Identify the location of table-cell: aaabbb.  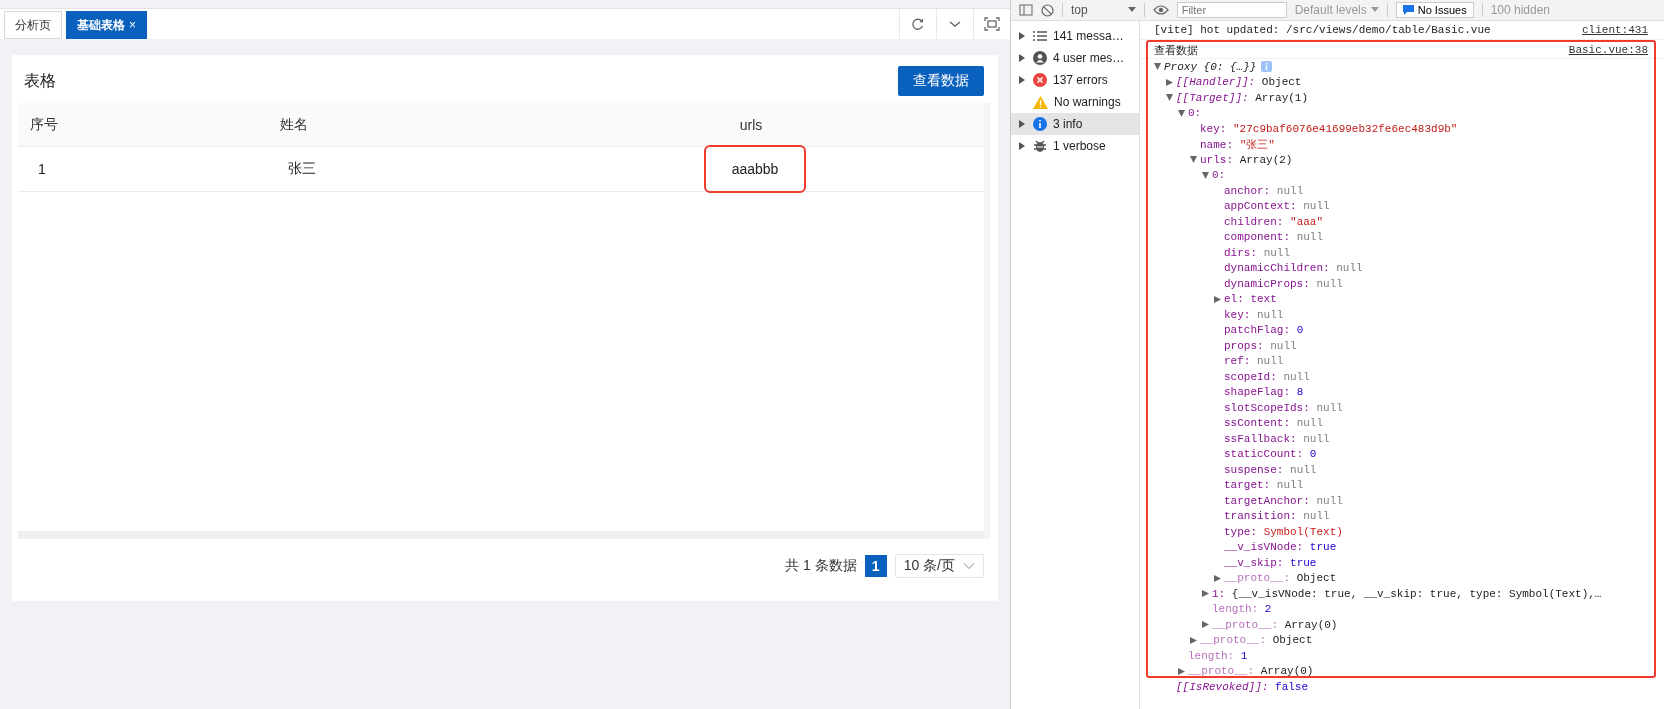
(755, 169).